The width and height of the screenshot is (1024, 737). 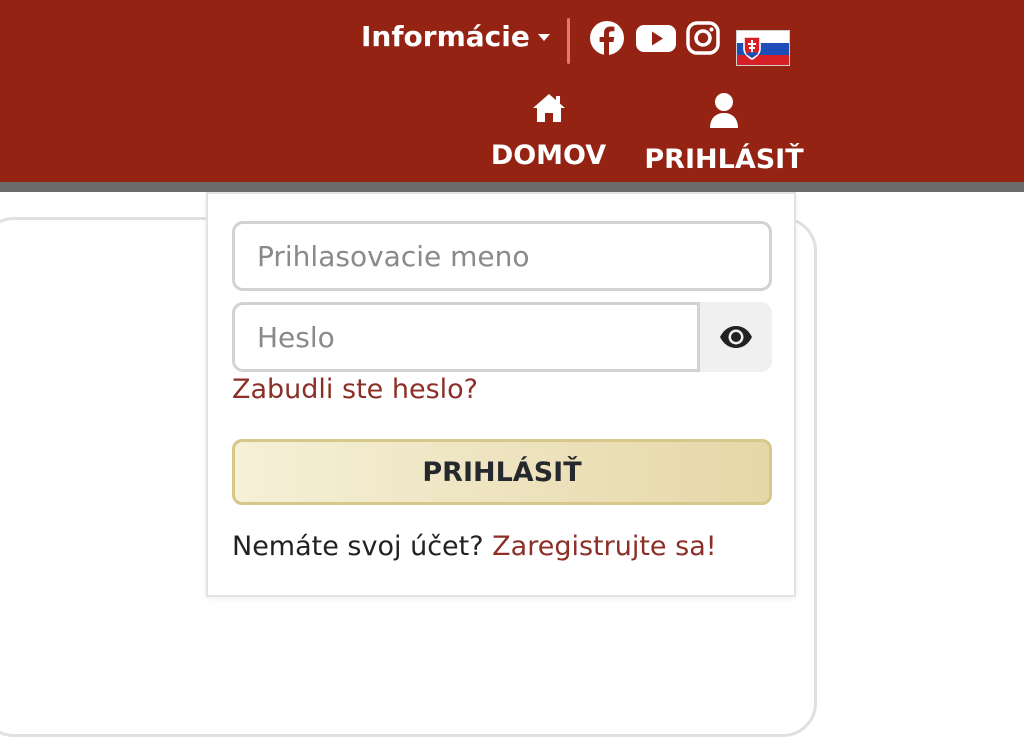 I want to click on show-password-button, so click(x=736, y=337).